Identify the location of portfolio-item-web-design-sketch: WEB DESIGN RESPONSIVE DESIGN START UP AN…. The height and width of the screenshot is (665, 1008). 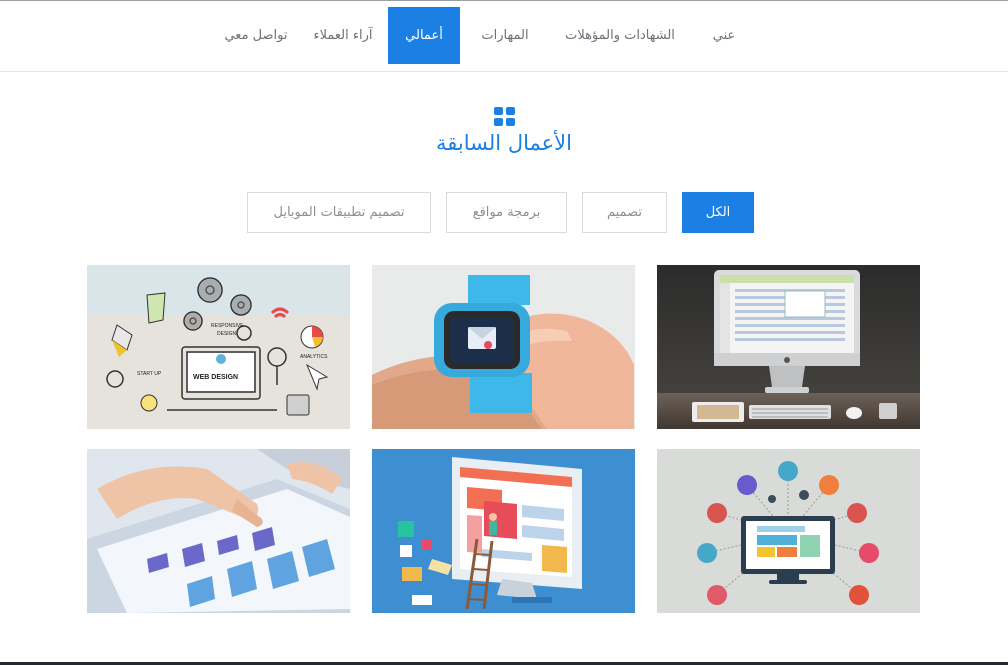
(218, 347).